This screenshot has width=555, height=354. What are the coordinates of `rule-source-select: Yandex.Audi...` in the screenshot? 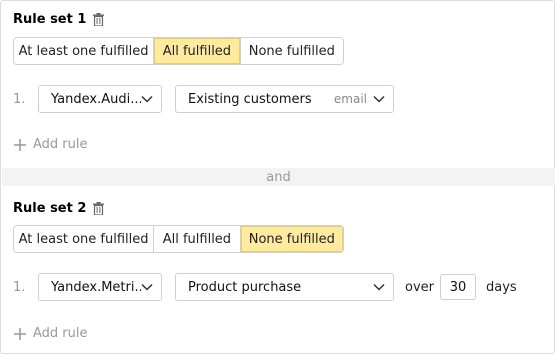 It's located at (100, 99).